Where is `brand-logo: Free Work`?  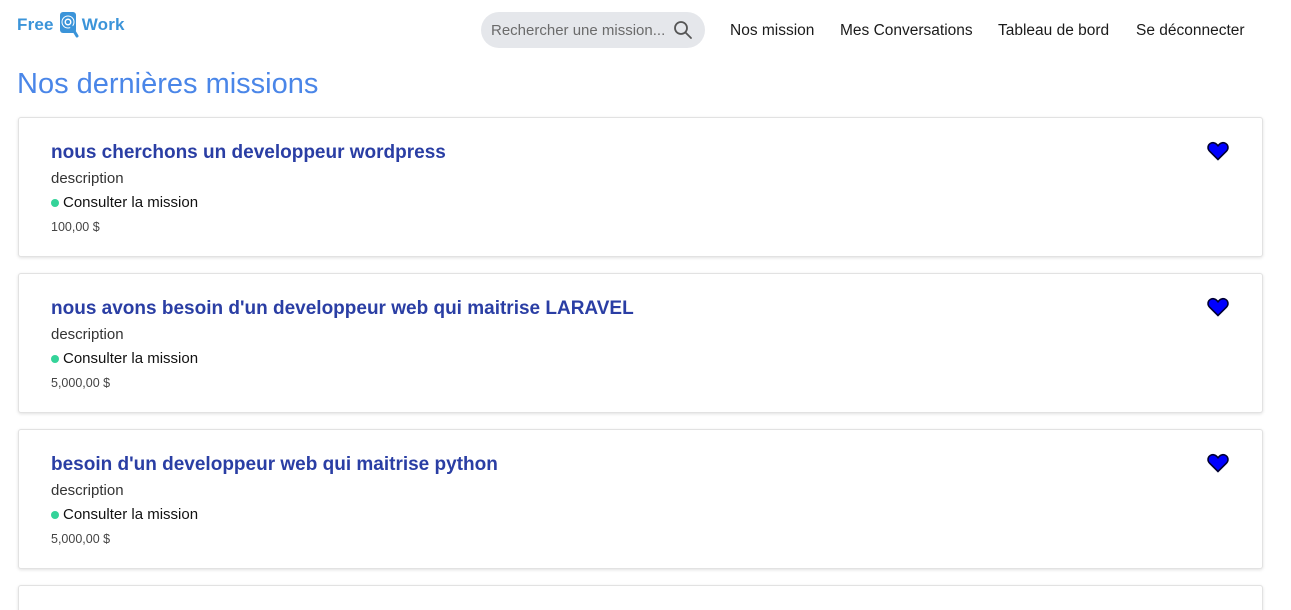 brand-logo: Free Work is located at coordinates (71, 25).